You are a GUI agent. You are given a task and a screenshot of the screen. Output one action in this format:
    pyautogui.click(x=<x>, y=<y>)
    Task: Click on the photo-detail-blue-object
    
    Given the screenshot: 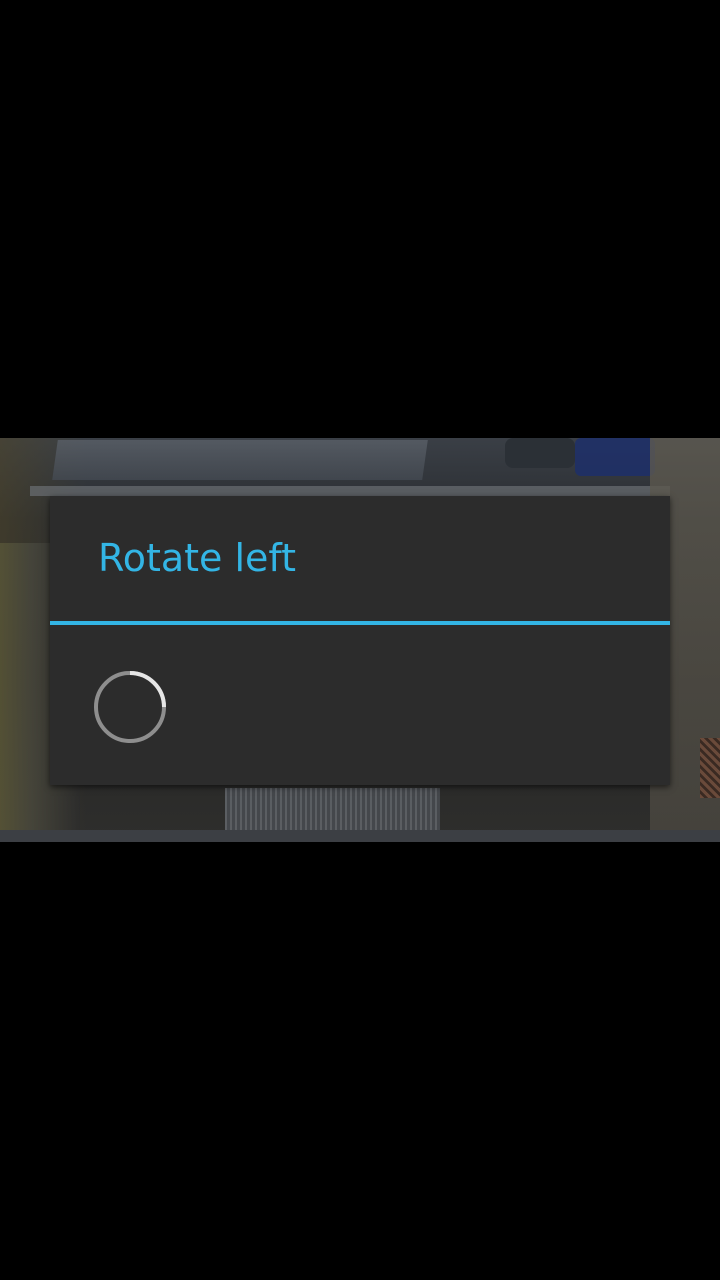 What is the action you would take?
    pyautogui.click(x=615, y=457)
    